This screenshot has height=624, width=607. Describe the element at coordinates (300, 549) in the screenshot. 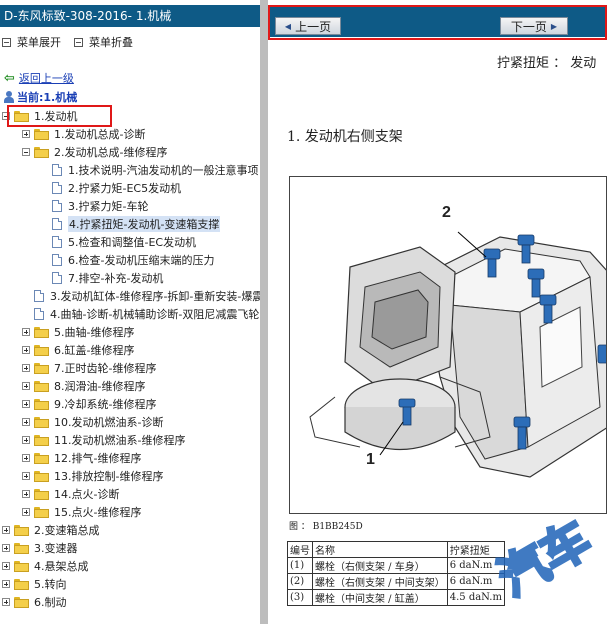

I see `header-number: 编号` at that location.